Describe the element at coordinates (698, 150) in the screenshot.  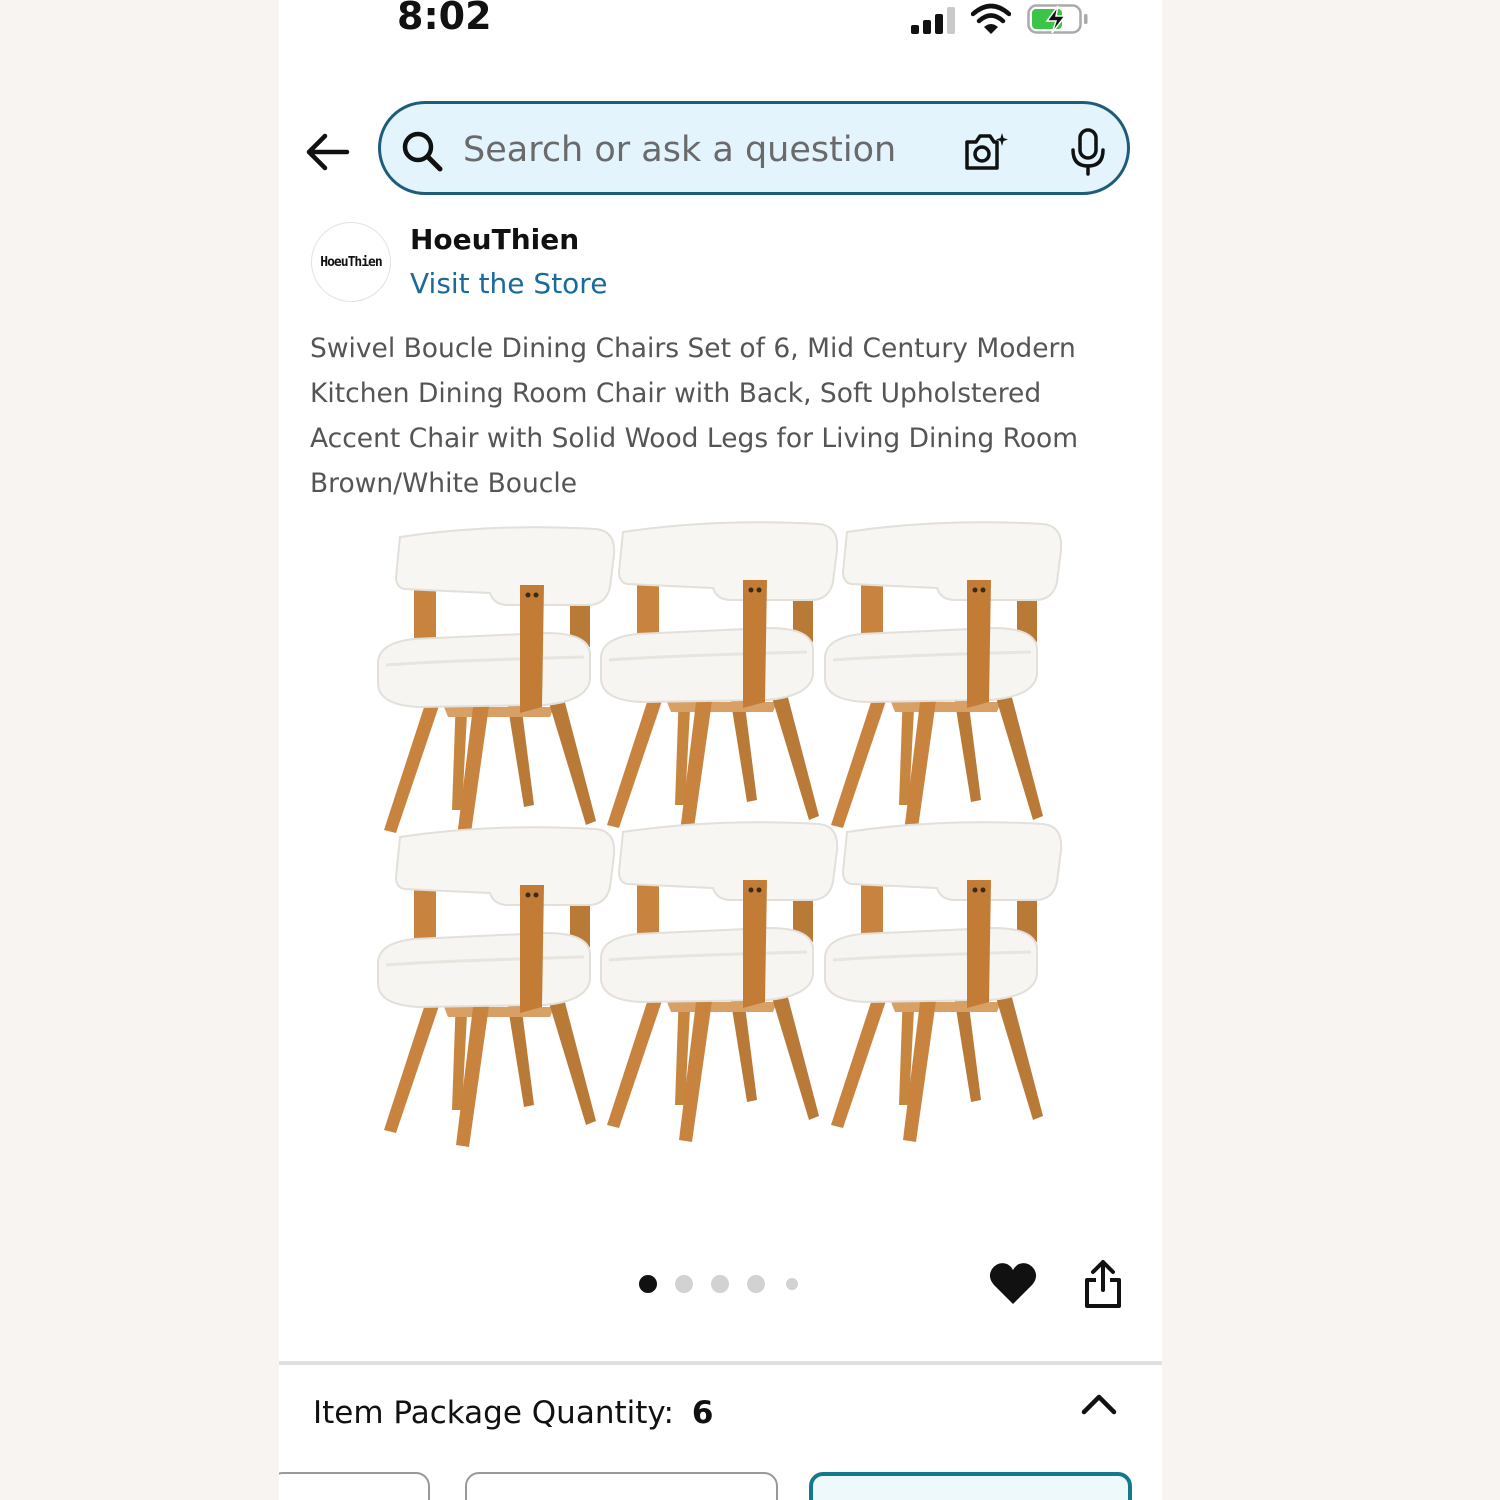
I see `search-input` at that location.